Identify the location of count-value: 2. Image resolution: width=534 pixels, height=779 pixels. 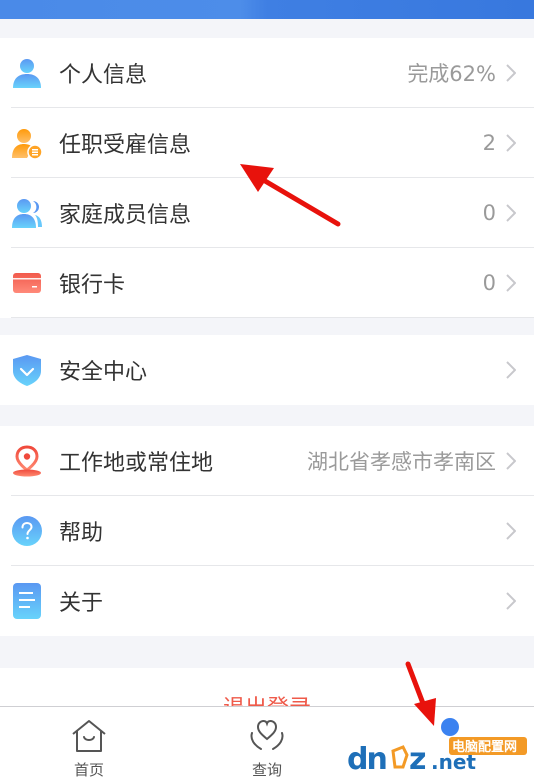
(489, 143).